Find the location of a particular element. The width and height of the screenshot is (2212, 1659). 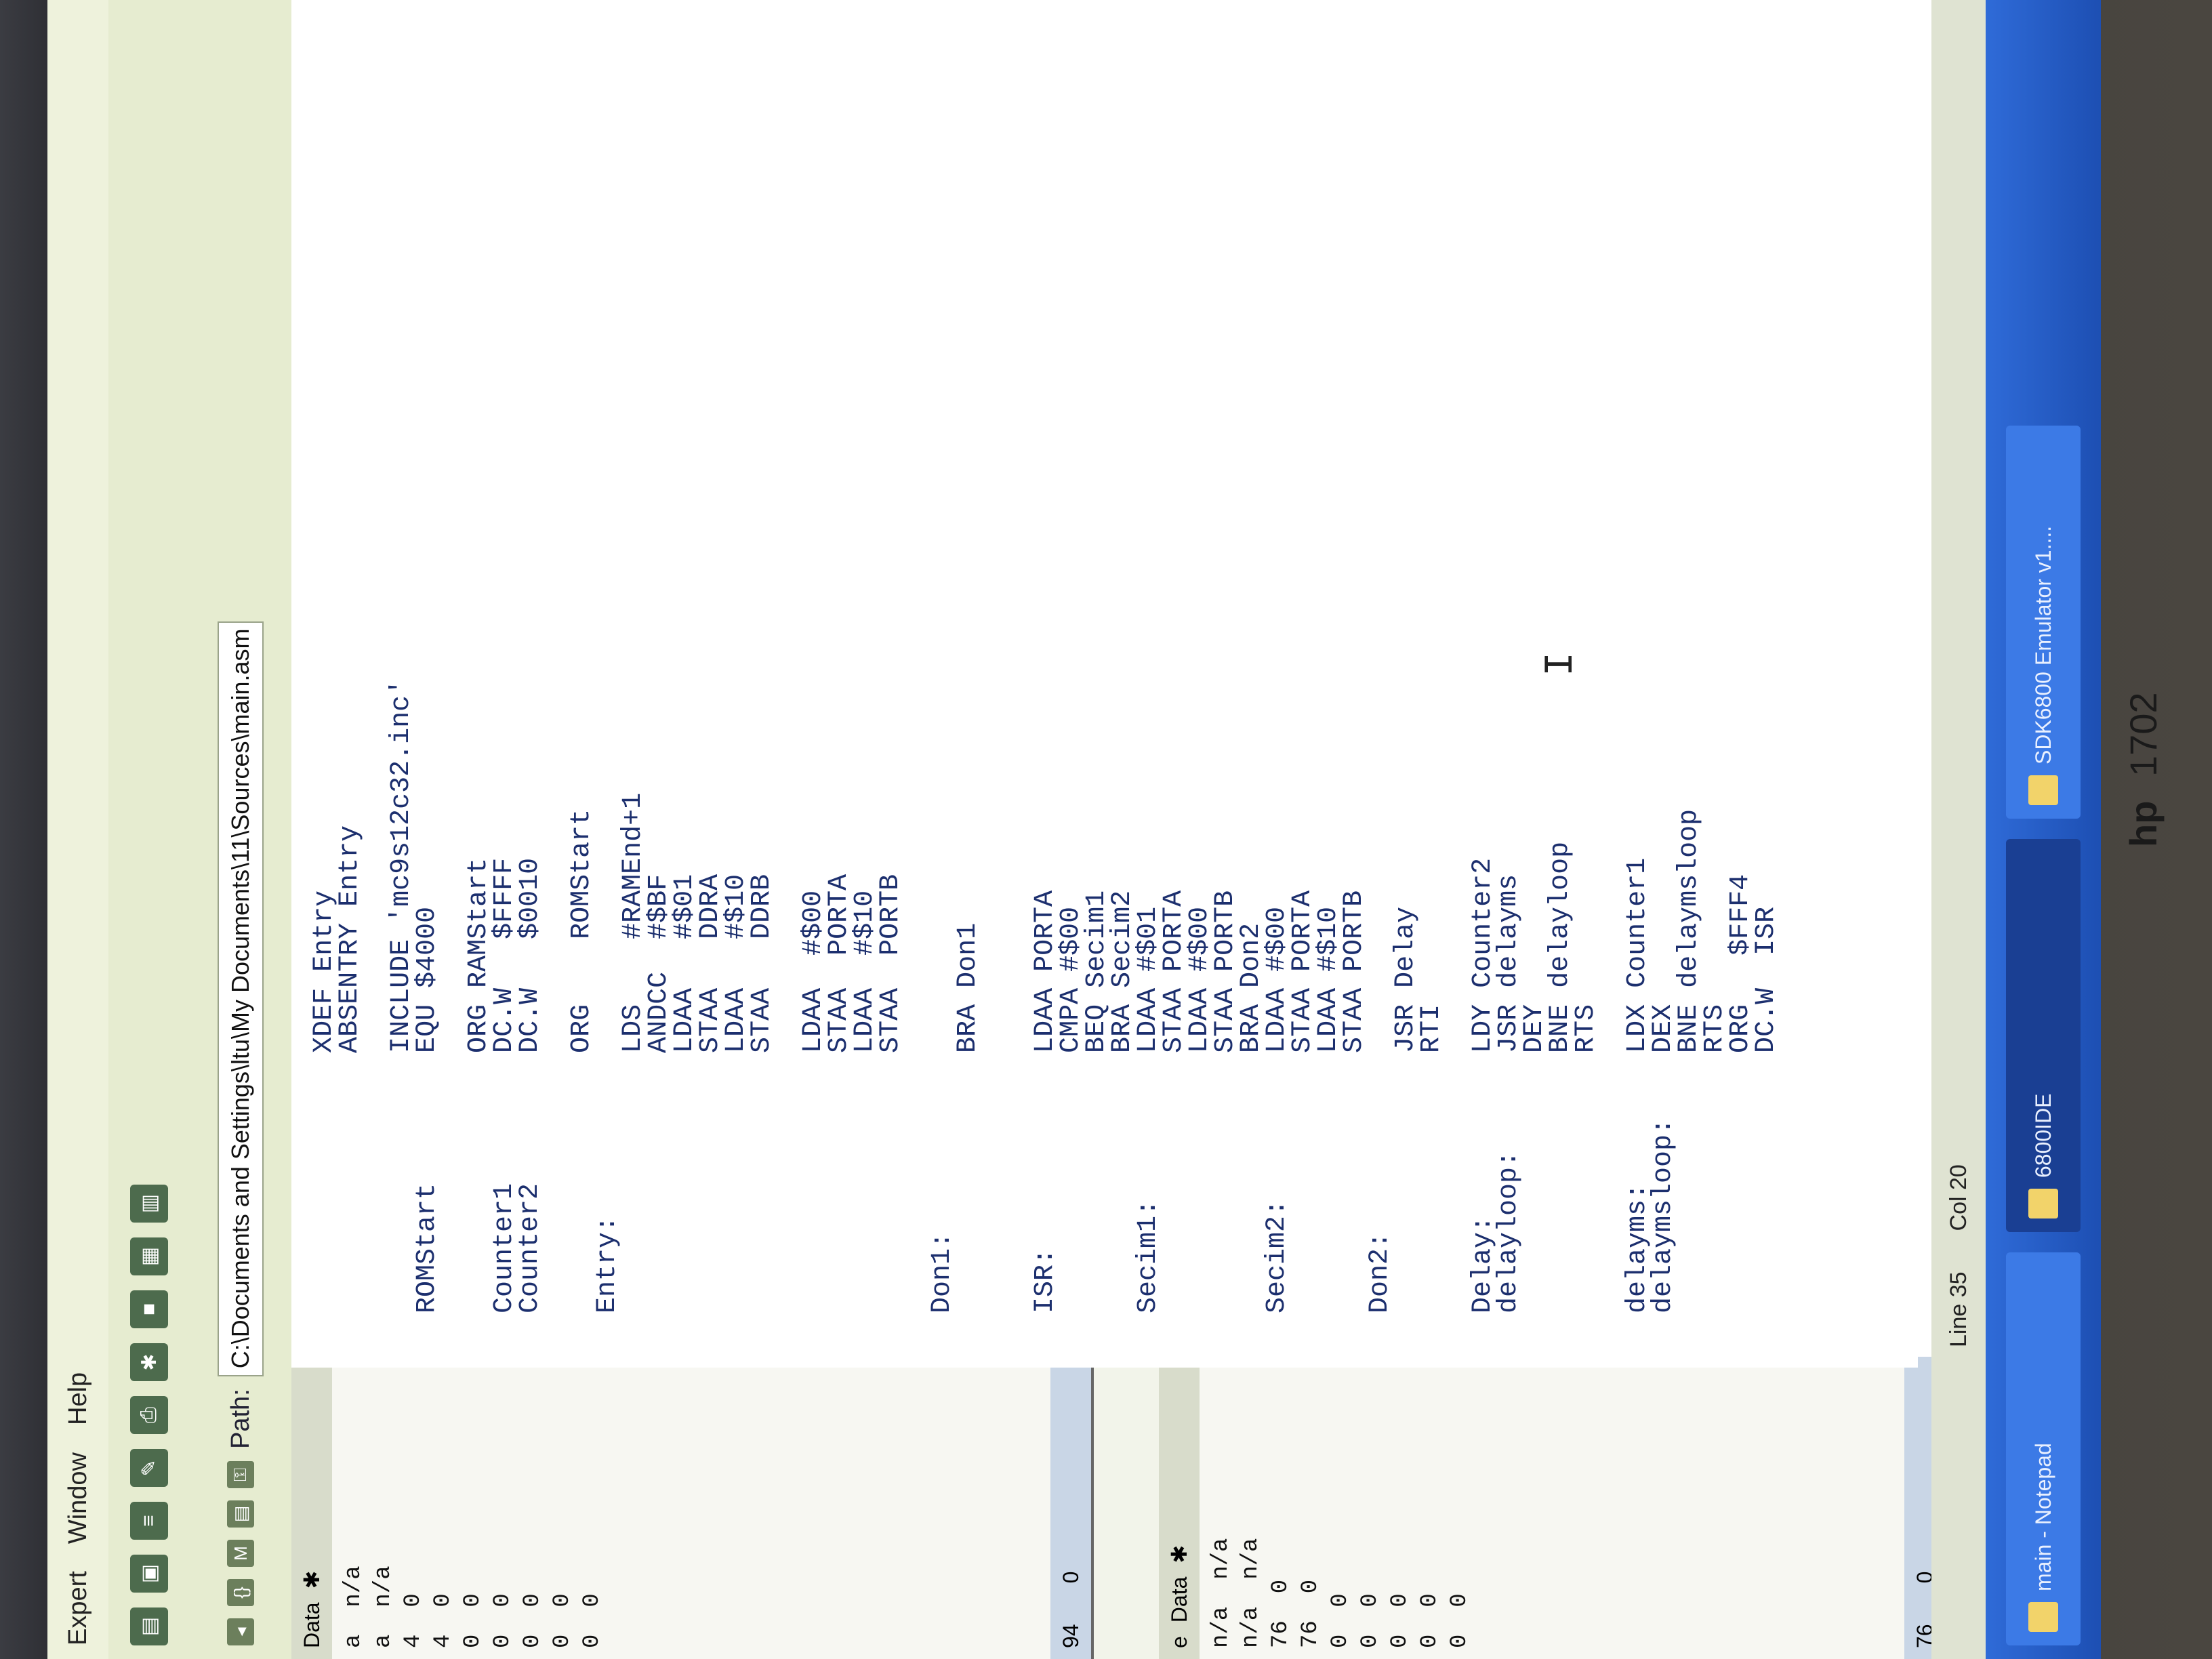

taskbar-item-notepad: main - Notepad is located at coordinates (2043, 1449).